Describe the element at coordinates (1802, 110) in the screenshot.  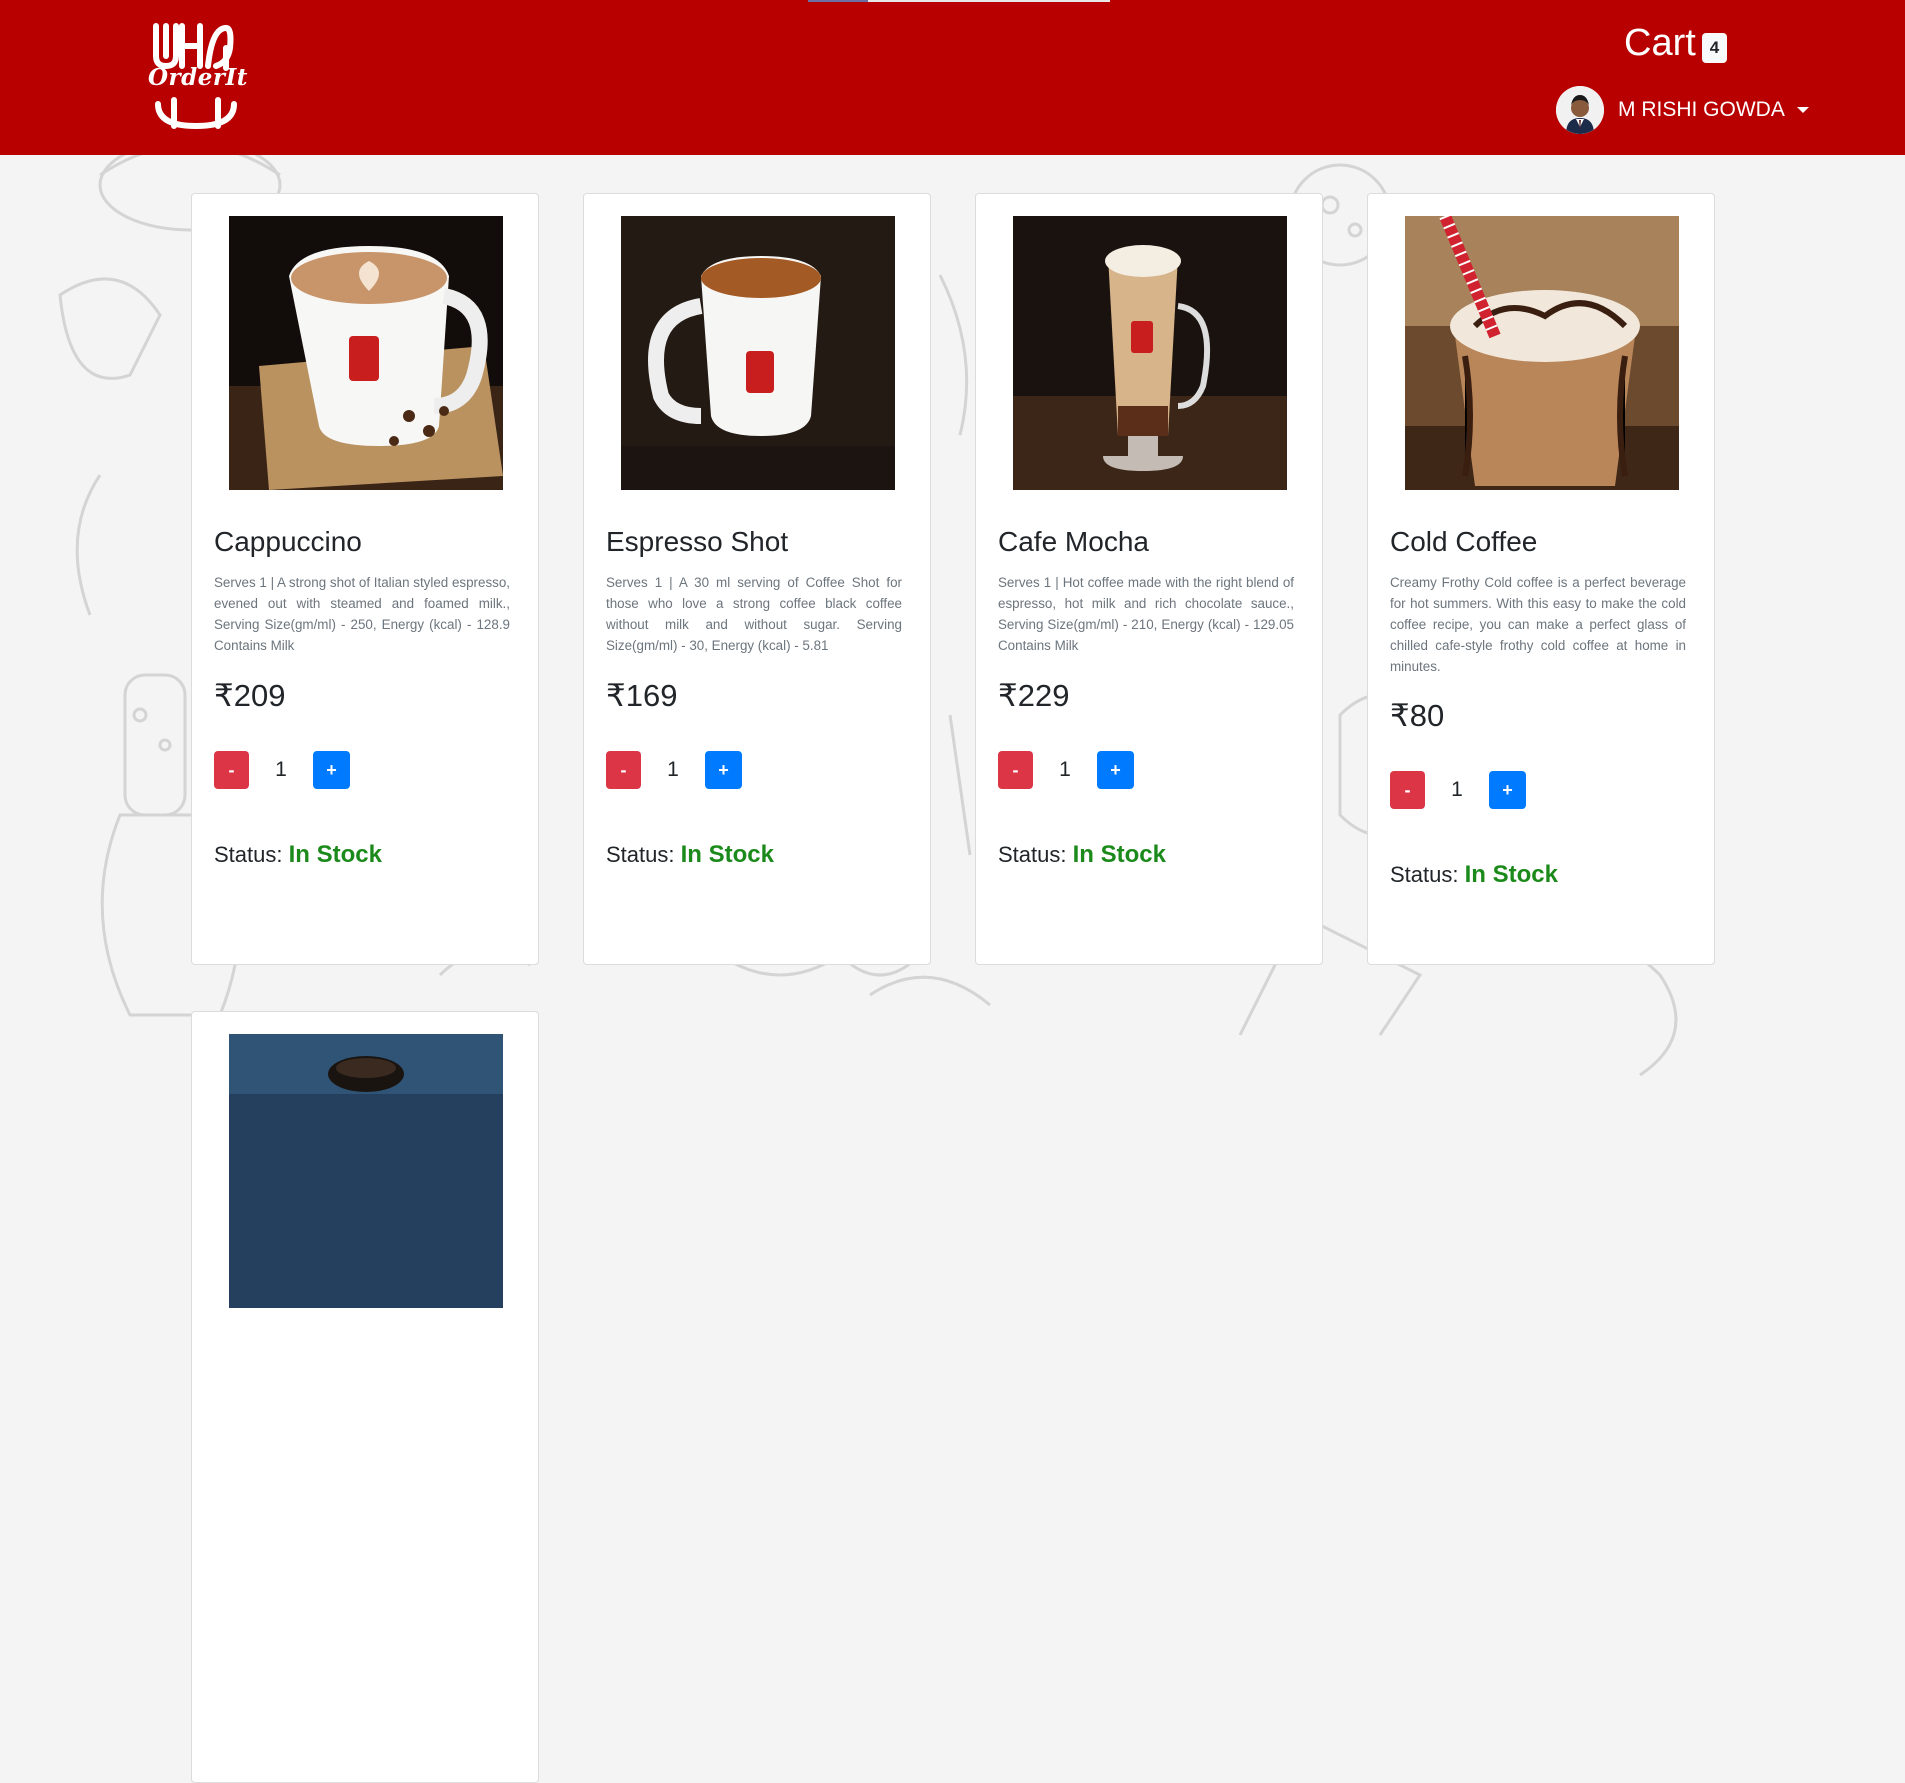
I see `chevron-down-icon` at that location.